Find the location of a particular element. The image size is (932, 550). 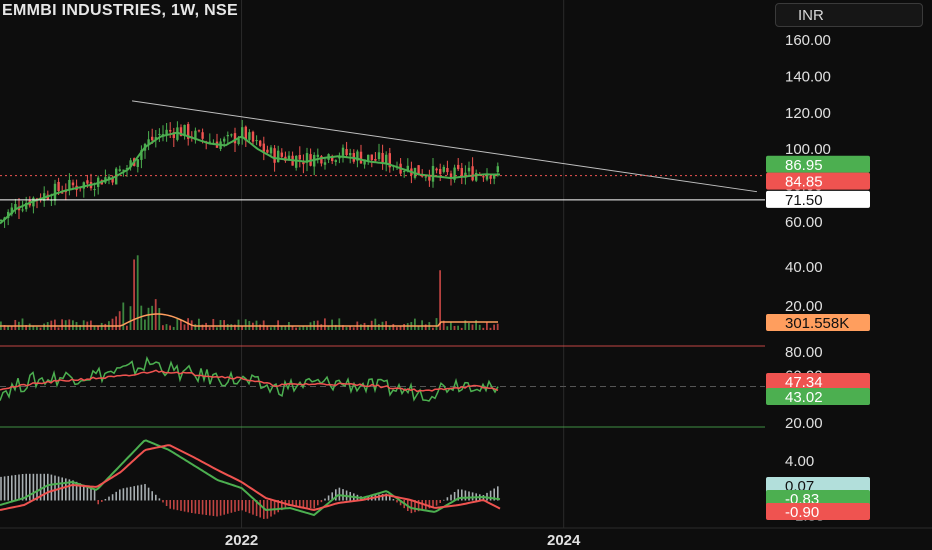

price-moving-average-line is located at coordinates (250, 178).